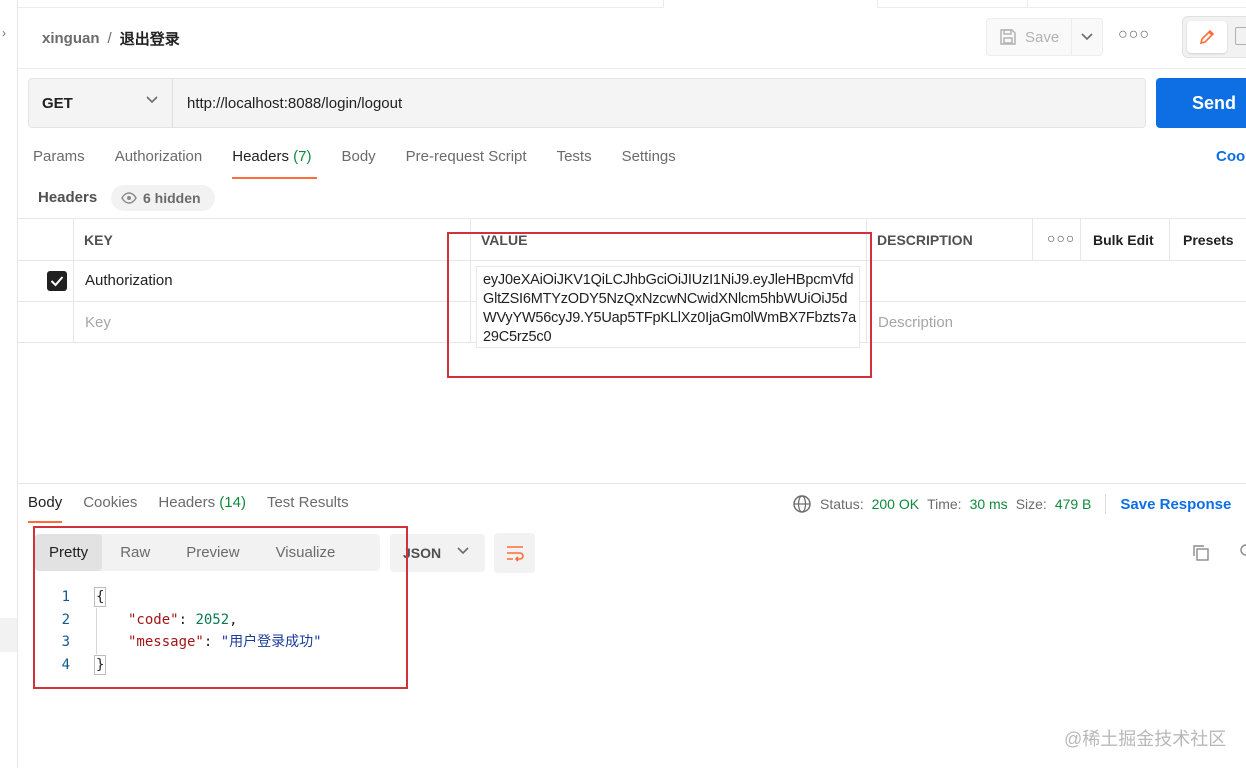 This screenshot has width=1246, height=768. Describe the element at coordinates (1061, 238) in the screenshot. I see `column-options-icon: ○○○` at that location.